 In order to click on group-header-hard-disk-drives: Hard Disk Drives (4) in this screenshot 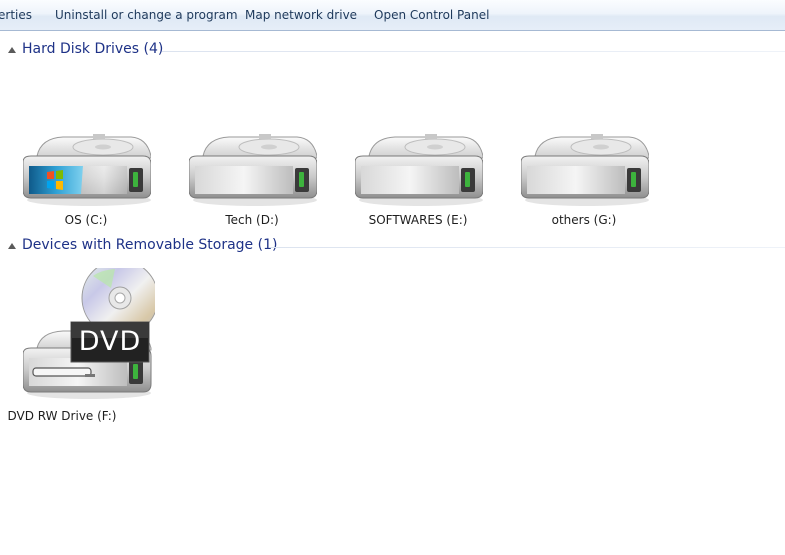, I will do `click(392, 51)`.